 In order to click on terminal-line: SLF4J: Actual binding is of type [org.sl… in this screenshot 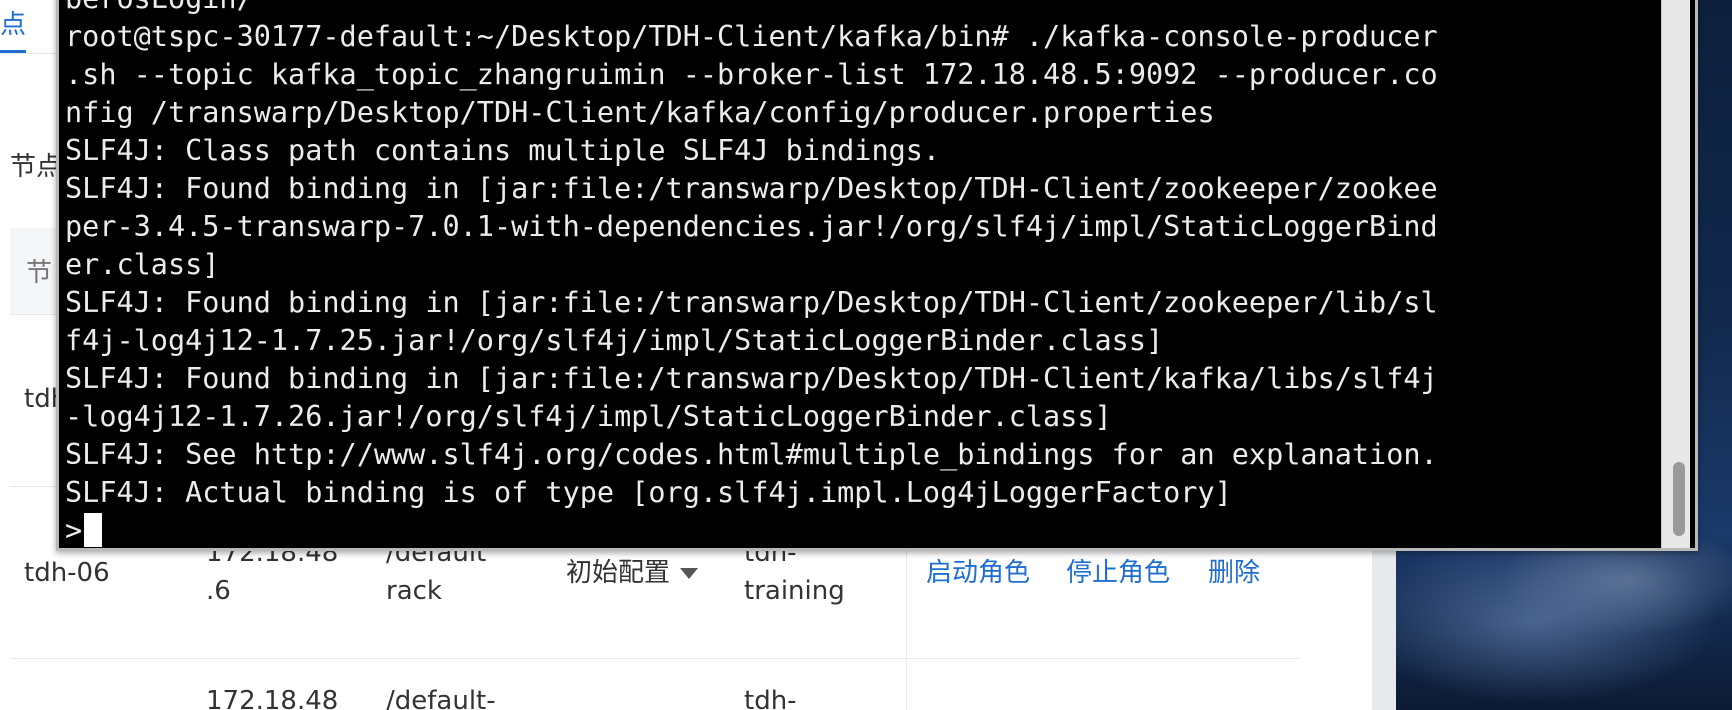, I will do `click(648, 492)`.